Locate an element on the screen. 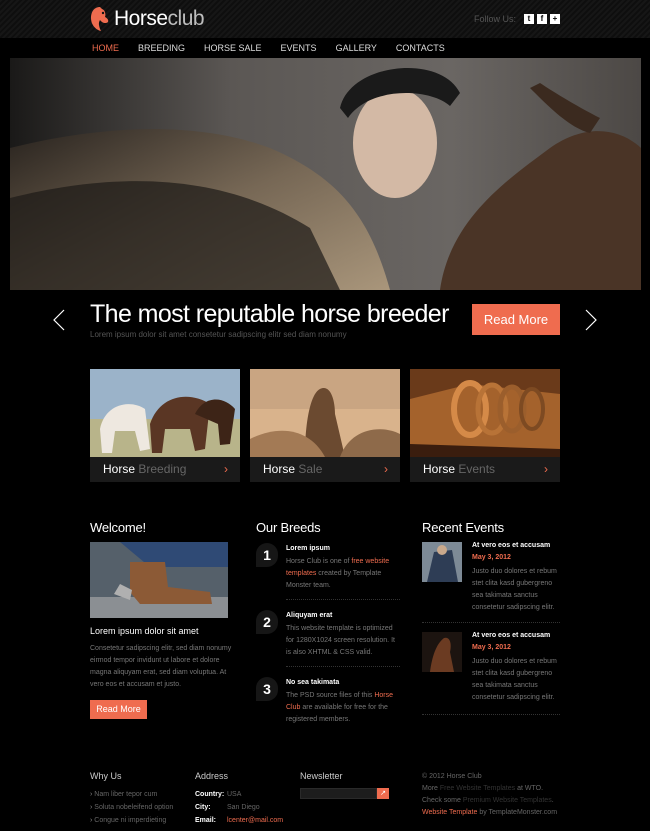  breed-title: Lorem ipsum is located at coordinates (308, 548).